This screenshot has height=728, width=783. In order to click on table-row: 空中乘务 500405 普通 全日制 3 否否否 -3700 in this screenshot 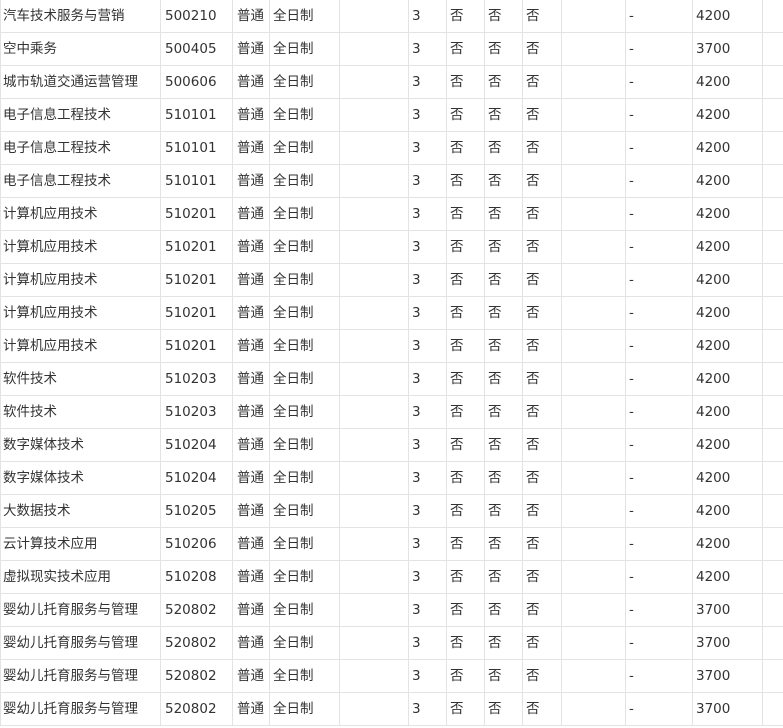, I will do `click(391, 49)`.